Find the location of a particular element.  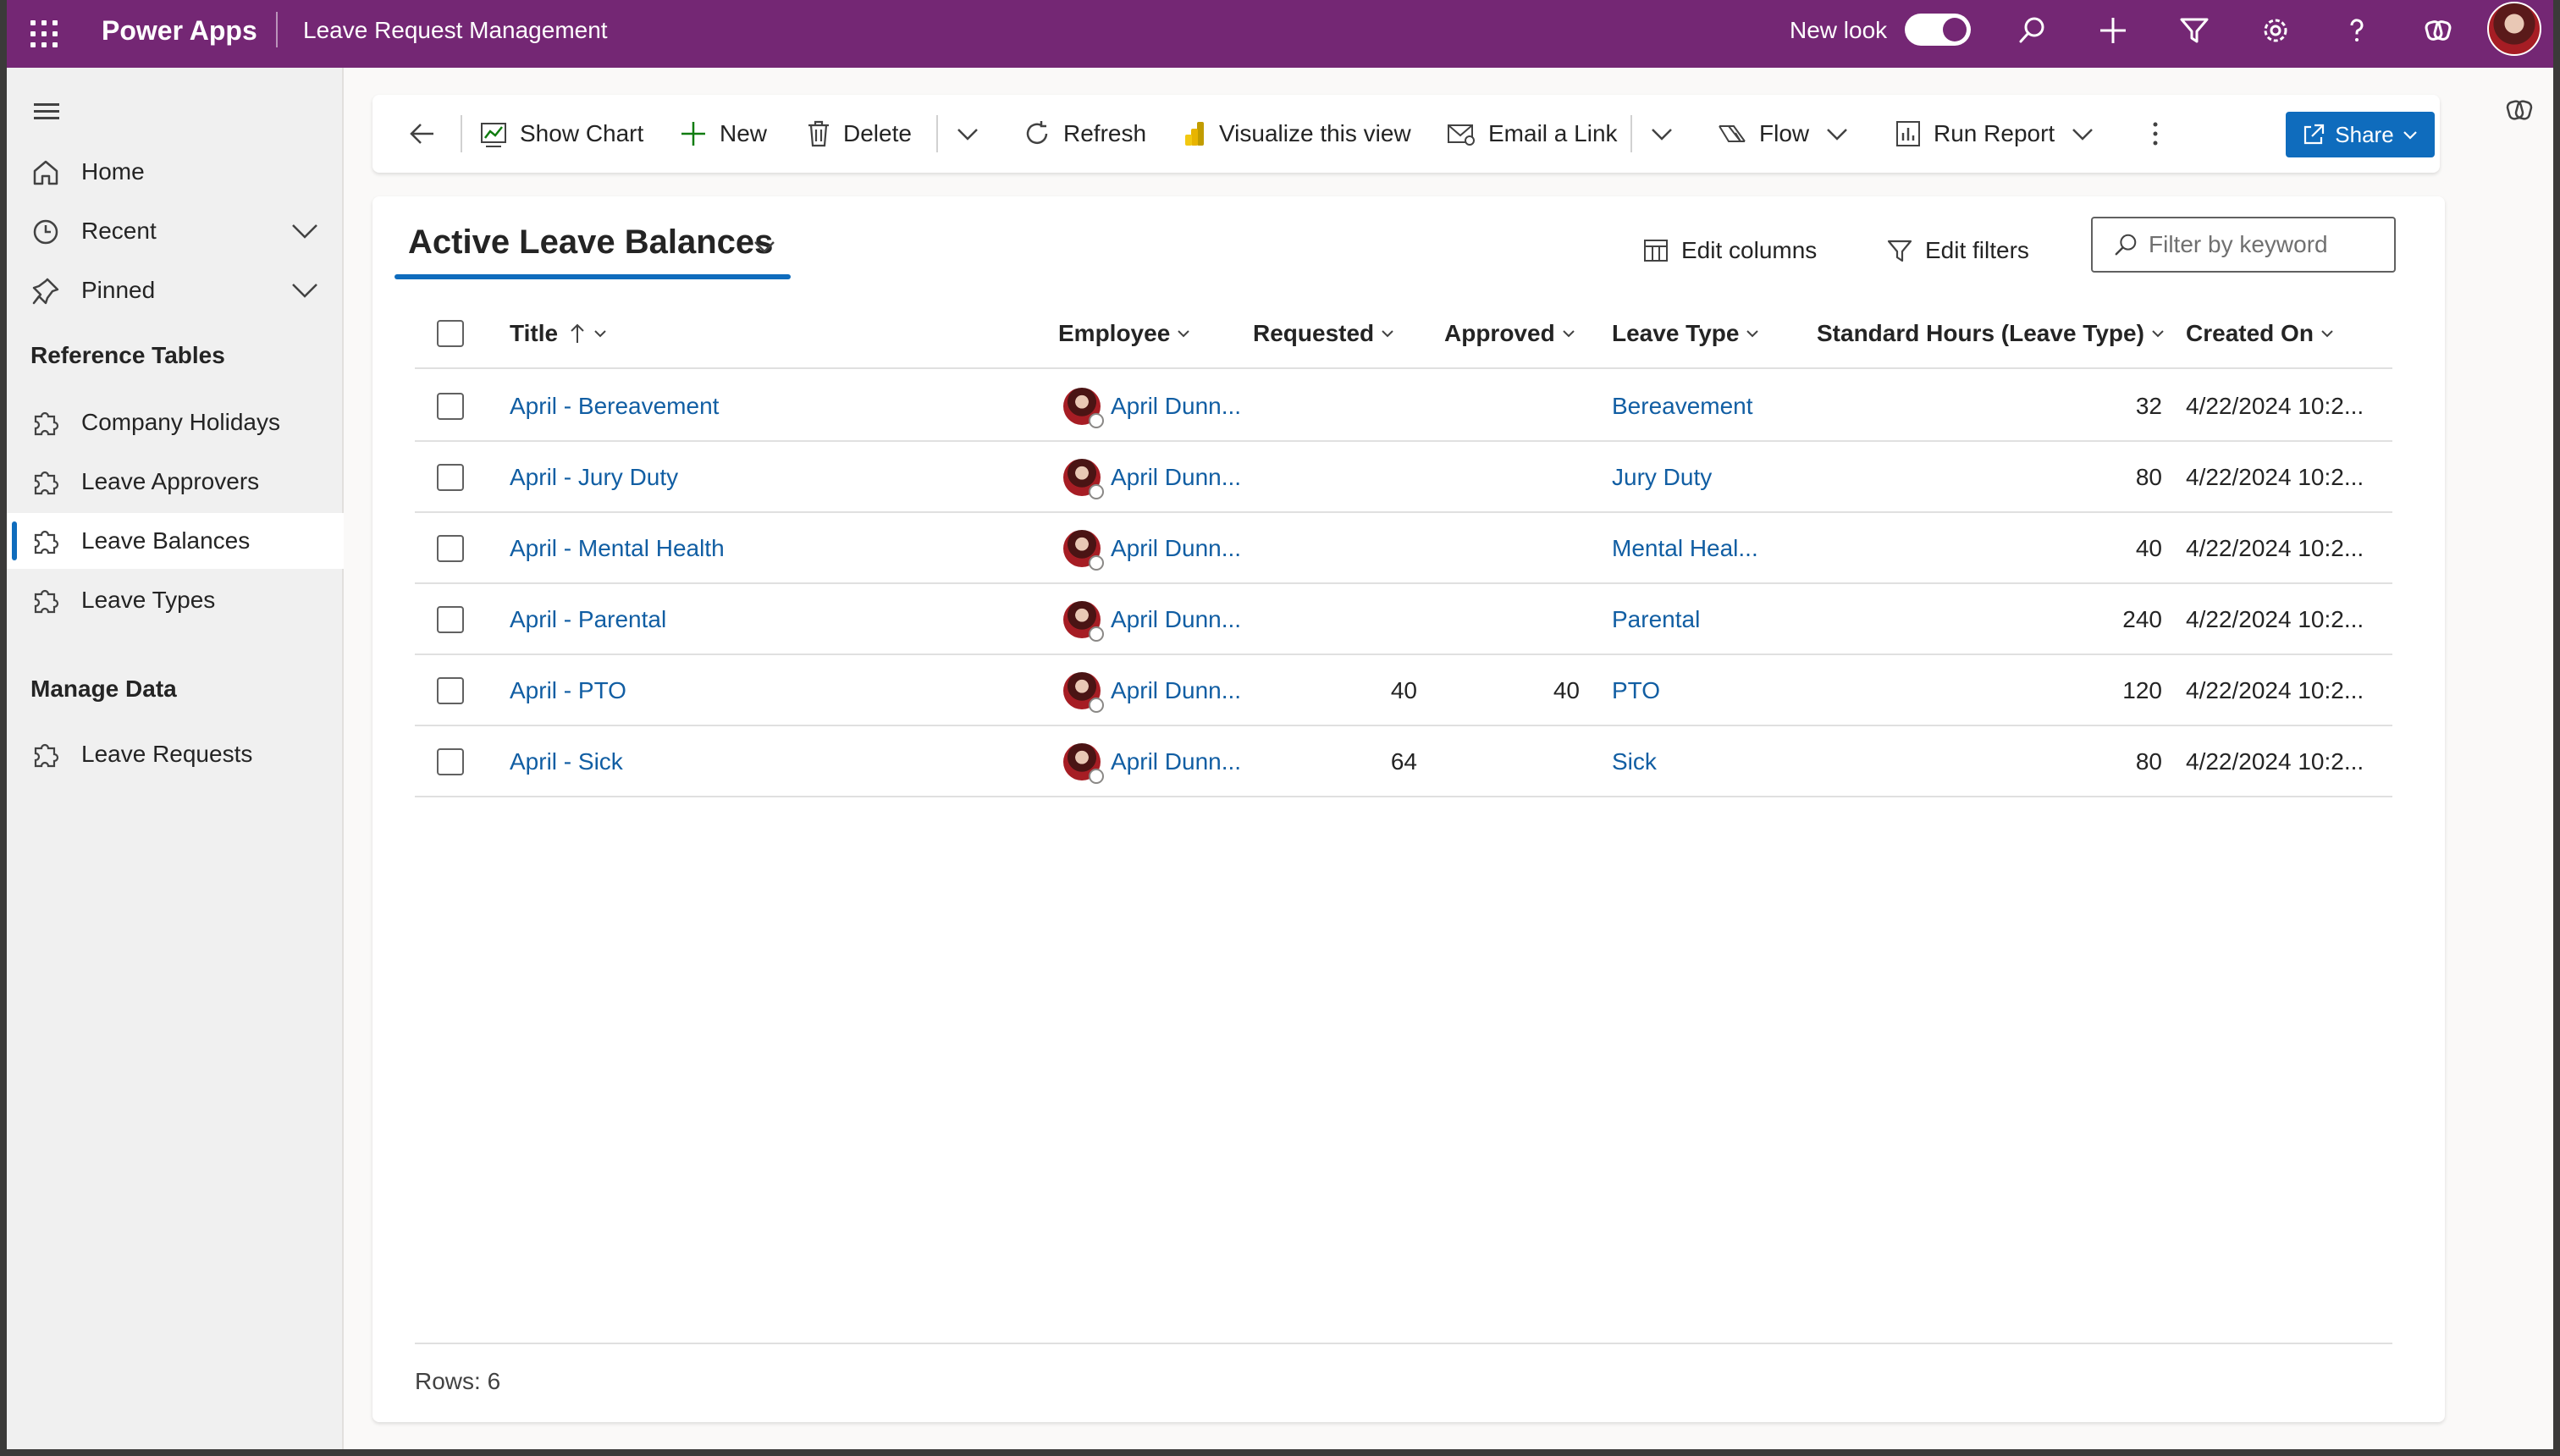

section-reference-tables: Reference Tables is located at coordinates (127, 355).